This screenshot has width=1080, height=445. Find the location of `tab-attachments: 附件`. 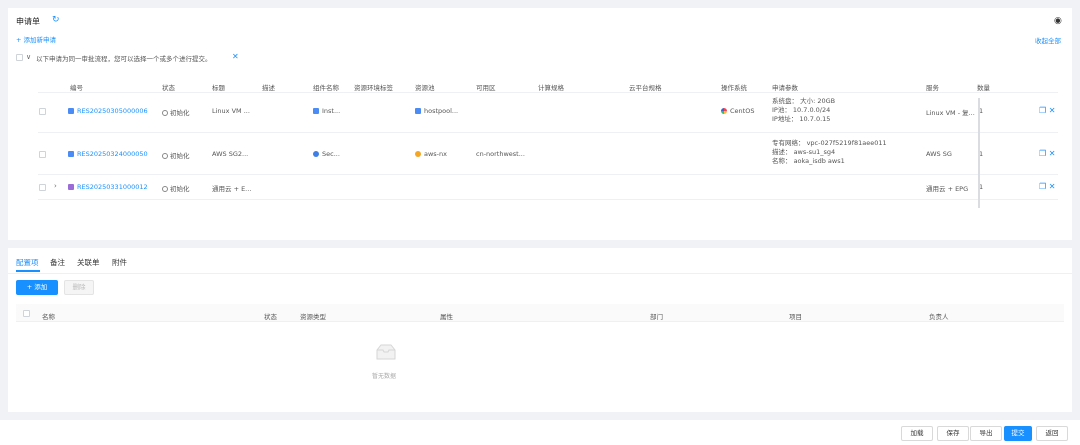

tab-attachments: 附件 is located at coordinates (119, 262).